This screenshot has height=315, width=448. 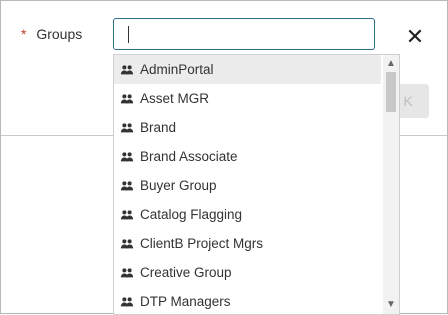 I want to click on option-label: Brand Associate, so click(x=189, y=156).